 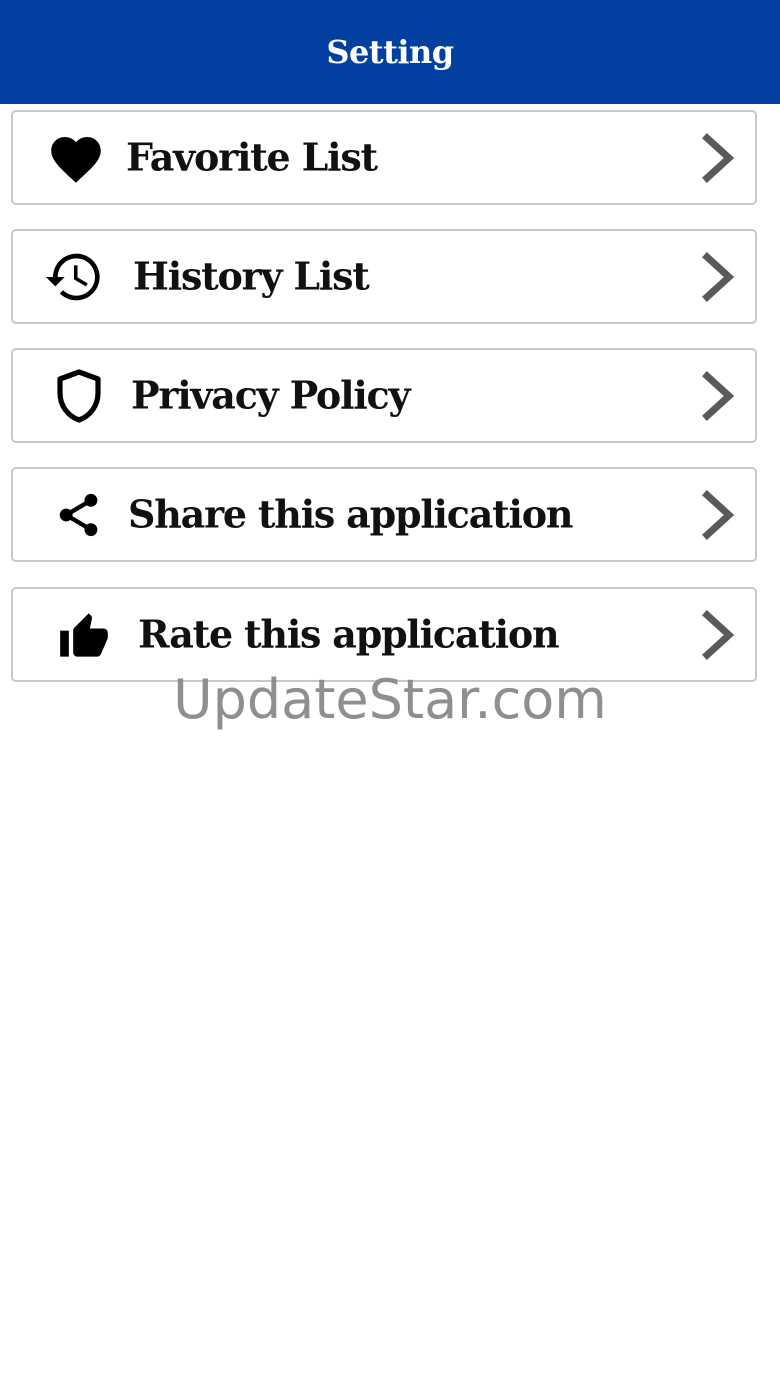 What do you see at coordinates (390, 699) in the screenshot?
I see `watermark: UpdateStar.com` at bounding box center [390, 699].